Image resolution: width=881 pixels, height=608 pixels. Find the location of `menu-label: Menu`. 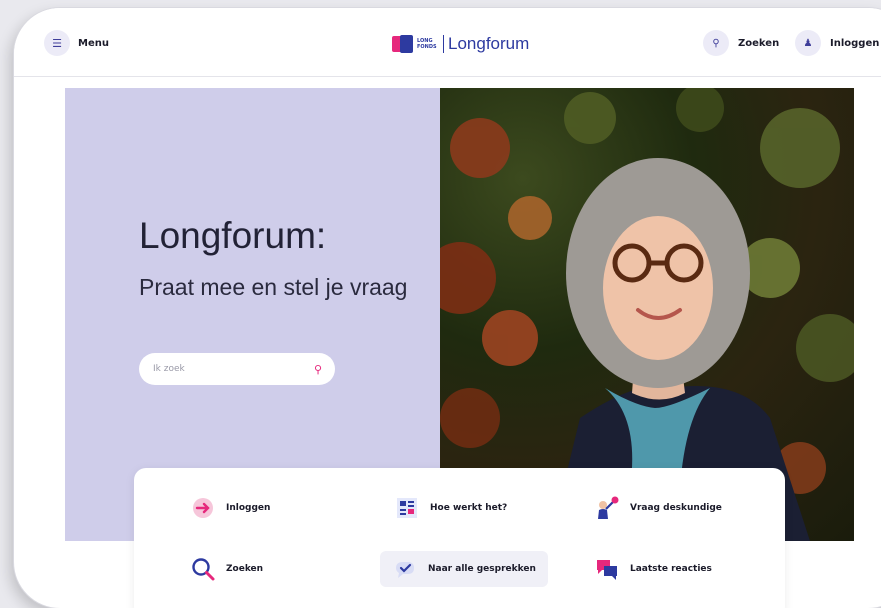

menu-label: Menu is located at coordinates (93, 43).